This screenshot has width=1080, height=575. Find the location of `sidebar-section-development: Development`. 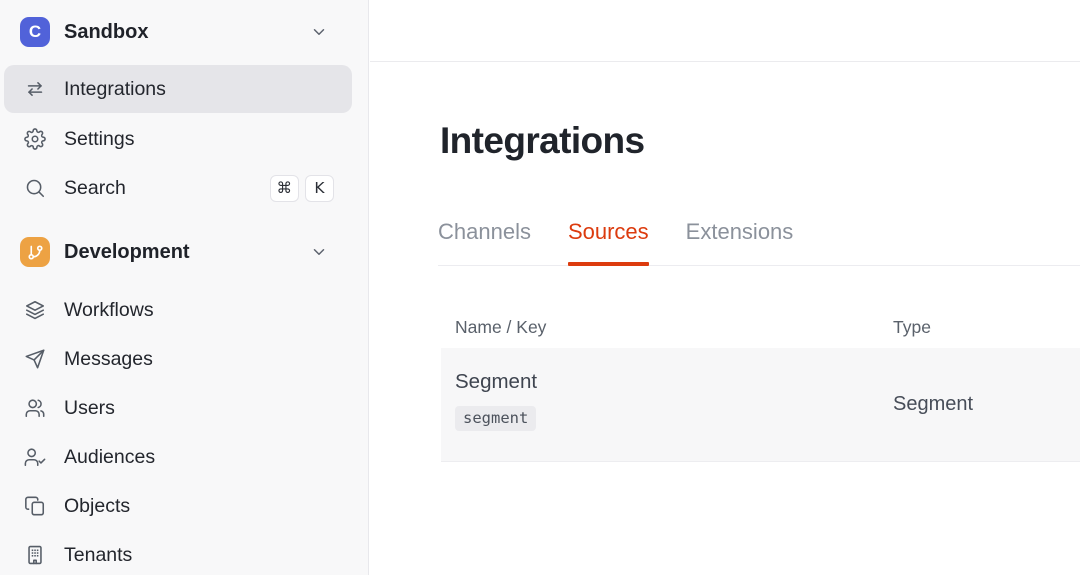

sidebar-section-development: Development is located at coordinates (178, 252).